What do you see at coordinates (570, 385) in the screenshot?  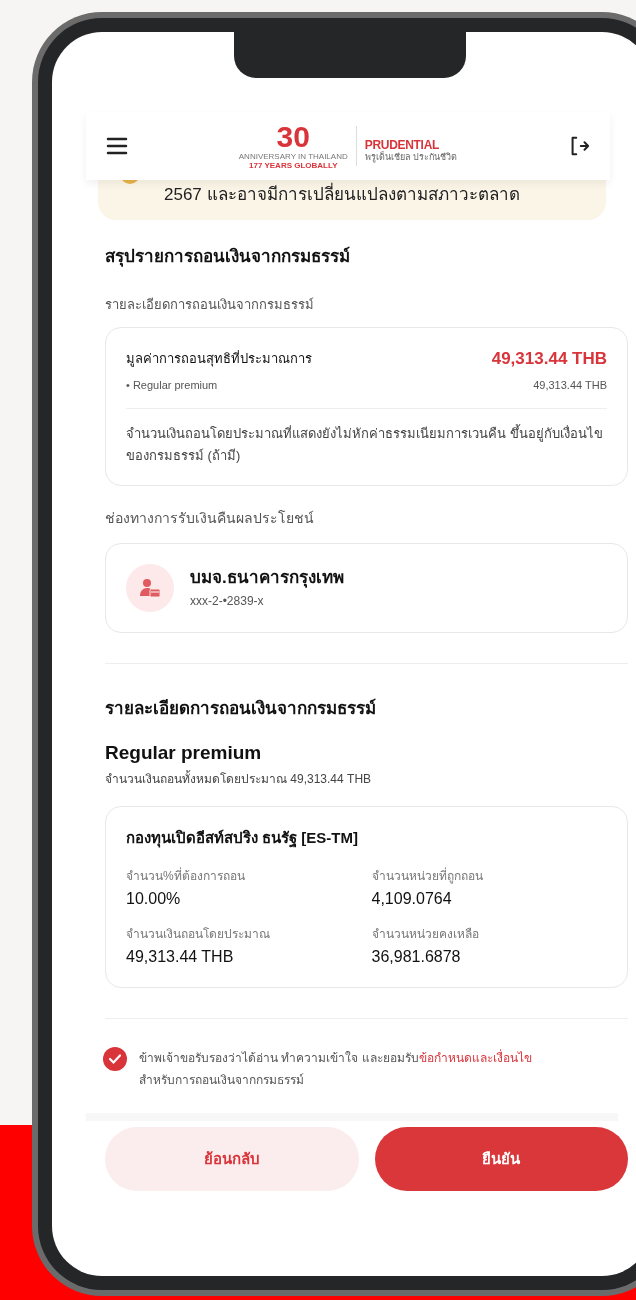 I see `item-value: 49,313.44 THB` at bounding box center [570, 385].